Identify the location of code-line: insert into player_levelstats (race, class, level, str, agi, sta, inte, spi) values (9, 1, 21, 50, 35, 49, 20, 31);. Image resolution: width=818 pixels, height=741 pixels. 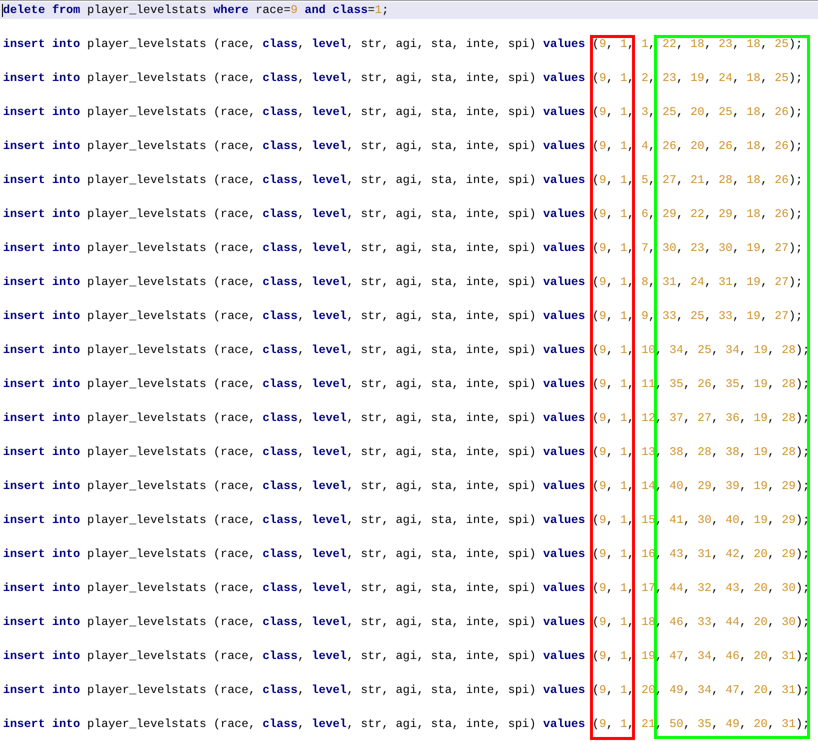
(406, 724).